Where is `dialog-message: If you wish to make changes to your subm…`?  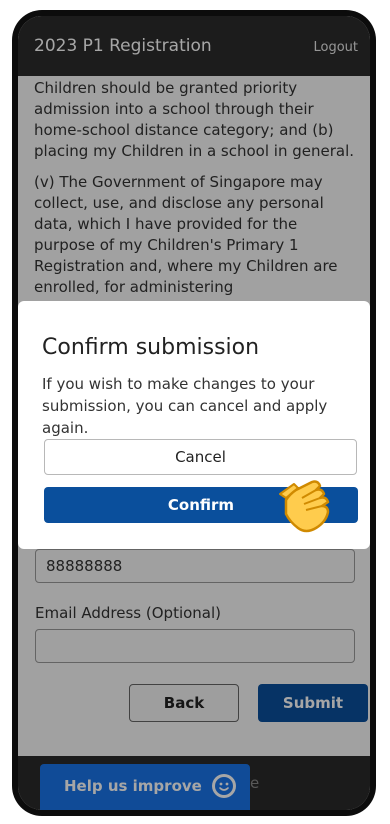 dialog-message: If you wish to make changes to your subm… is located at coordinates (185, 406).